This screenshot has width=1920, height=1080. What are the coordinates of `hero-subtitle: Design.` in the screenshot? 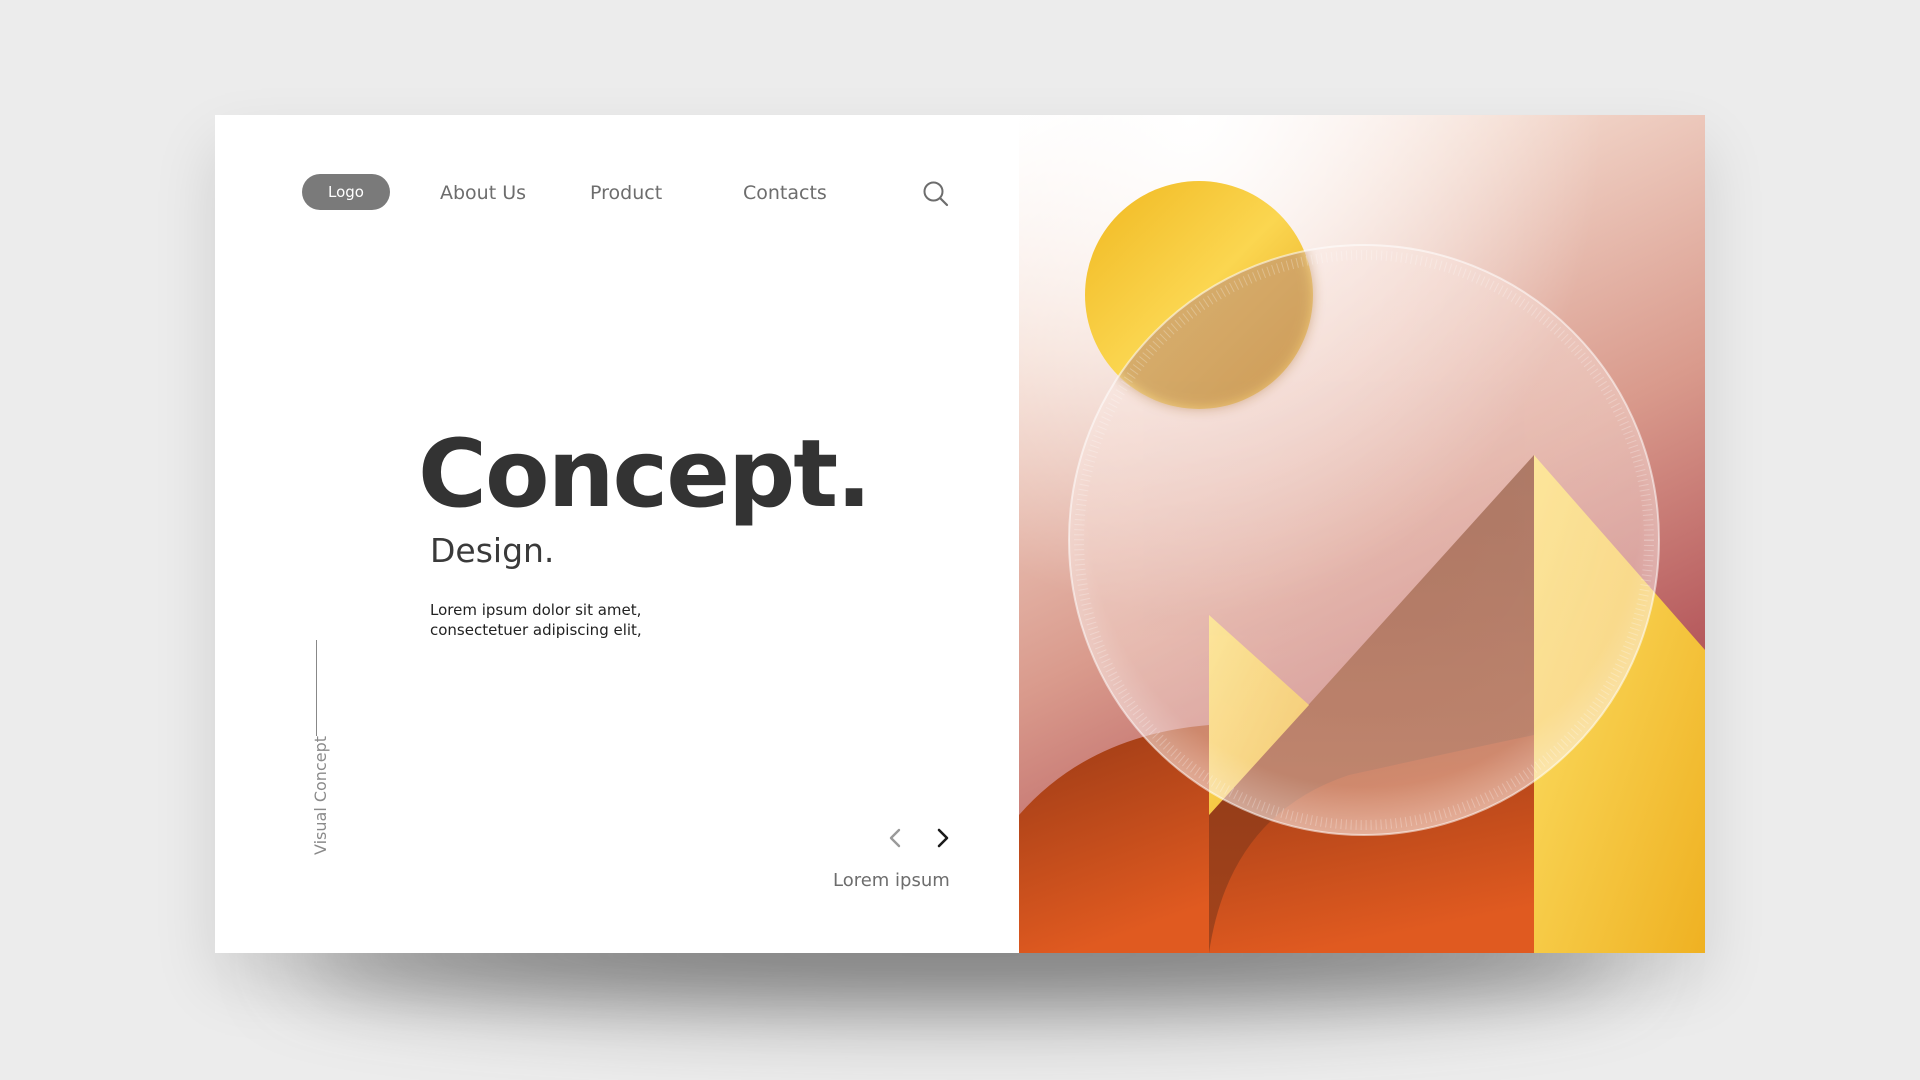 It's located at (492, 550).